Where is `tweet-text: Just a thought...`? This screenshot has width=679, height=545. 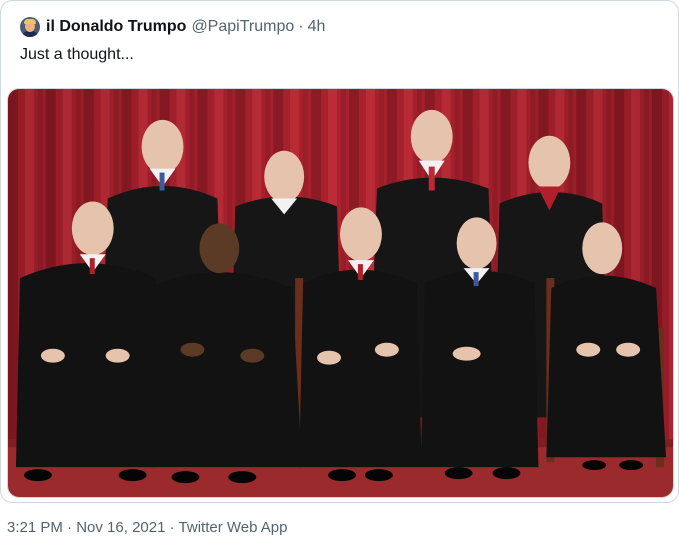
tweet-text: Just a thought... is located at coordinates (77, 54).